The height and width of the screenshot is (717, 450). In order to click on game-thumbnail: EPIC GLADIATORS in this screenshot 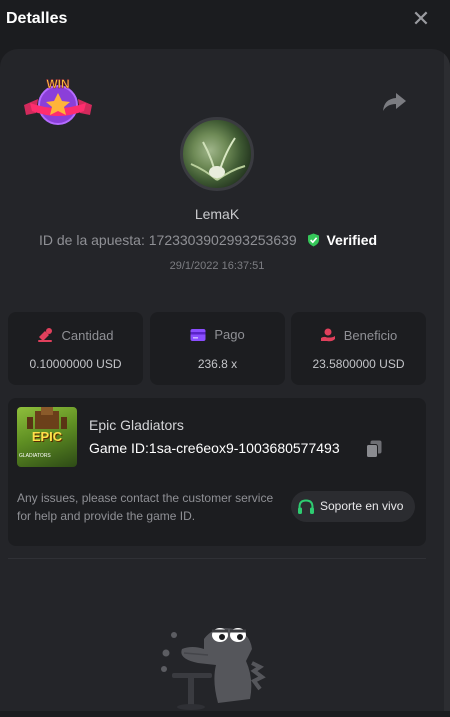, I will do `click(47, 437)`.